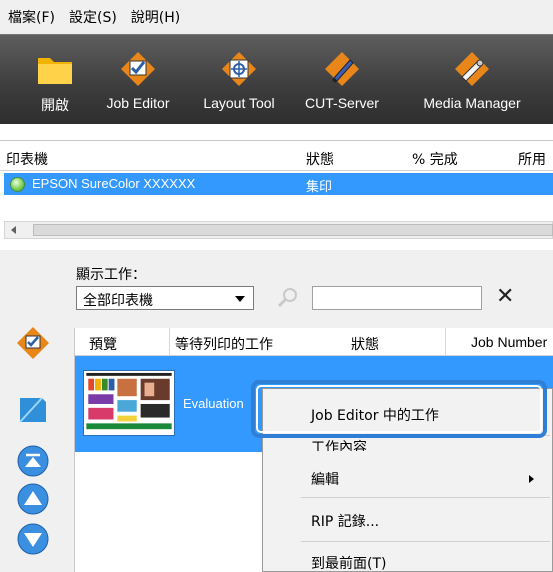 This screenshot has height=572, width=553. I want to click on layout-tool-button: Layout Tool, so click(239, 80).